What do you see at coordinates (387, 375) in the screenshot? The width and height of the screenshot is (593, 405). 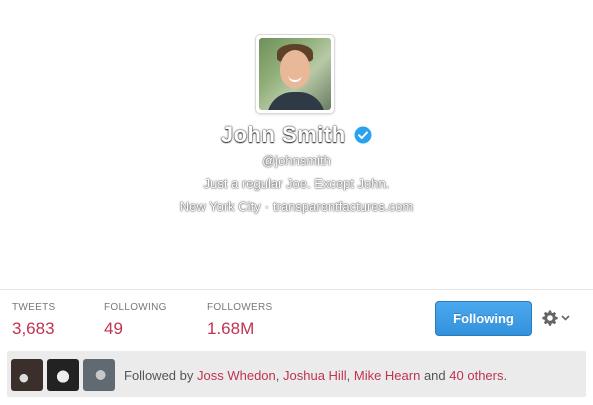 I see `follower-link-mike-hearn: Mike Hearn` at bounding box center [387, 375].